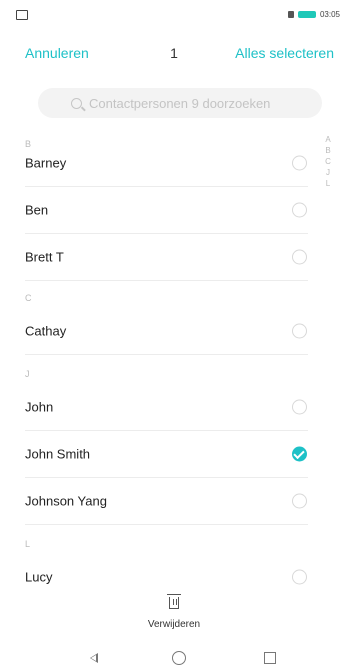 This screenshot has width=348, height=670. I want to click on section-header-c: C, so click(28, 298).